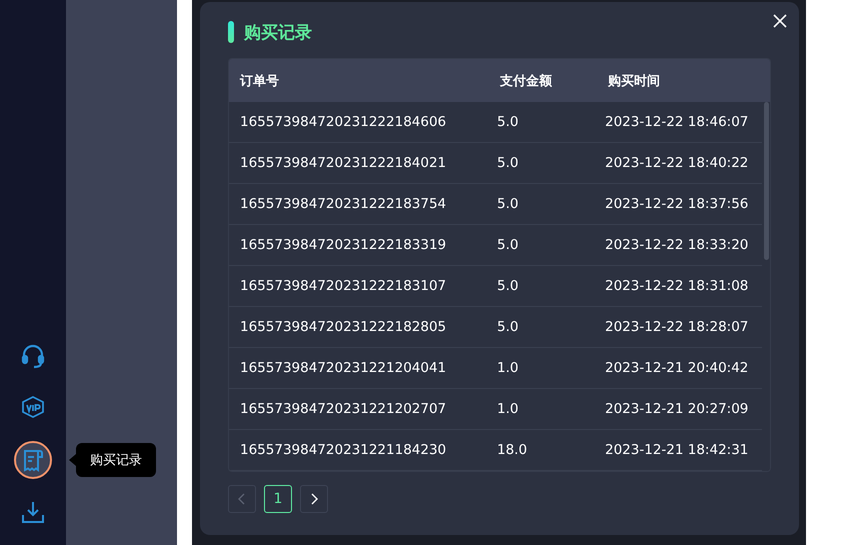 The width and height of the screenshot is (852, 545). Describe the element at coordinates (344, 368) in the screenshot. I see `table-cell-text: 165573984720231221204041` at that location.